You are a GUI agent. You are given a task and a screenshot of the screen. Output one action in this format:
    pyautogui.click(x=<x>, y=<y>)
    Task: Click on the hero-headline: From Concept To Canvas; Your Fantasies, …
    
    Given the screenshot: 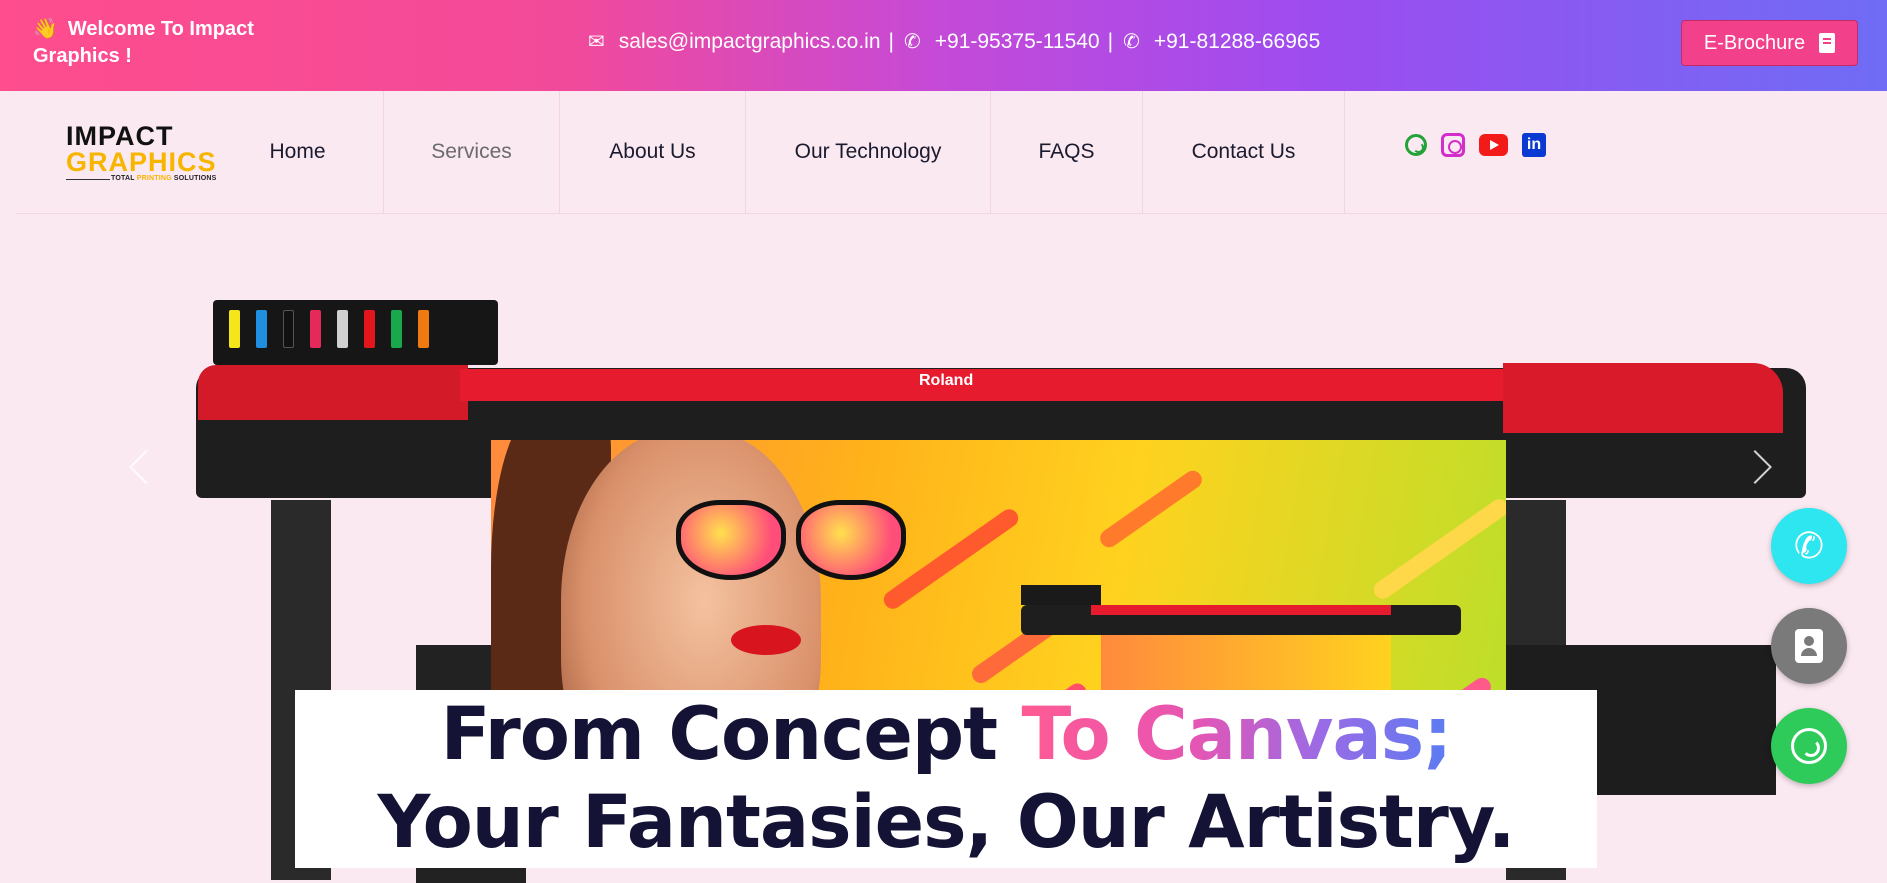 What is the action you would take?
    pyautogui.click(x=946, y=779)
    